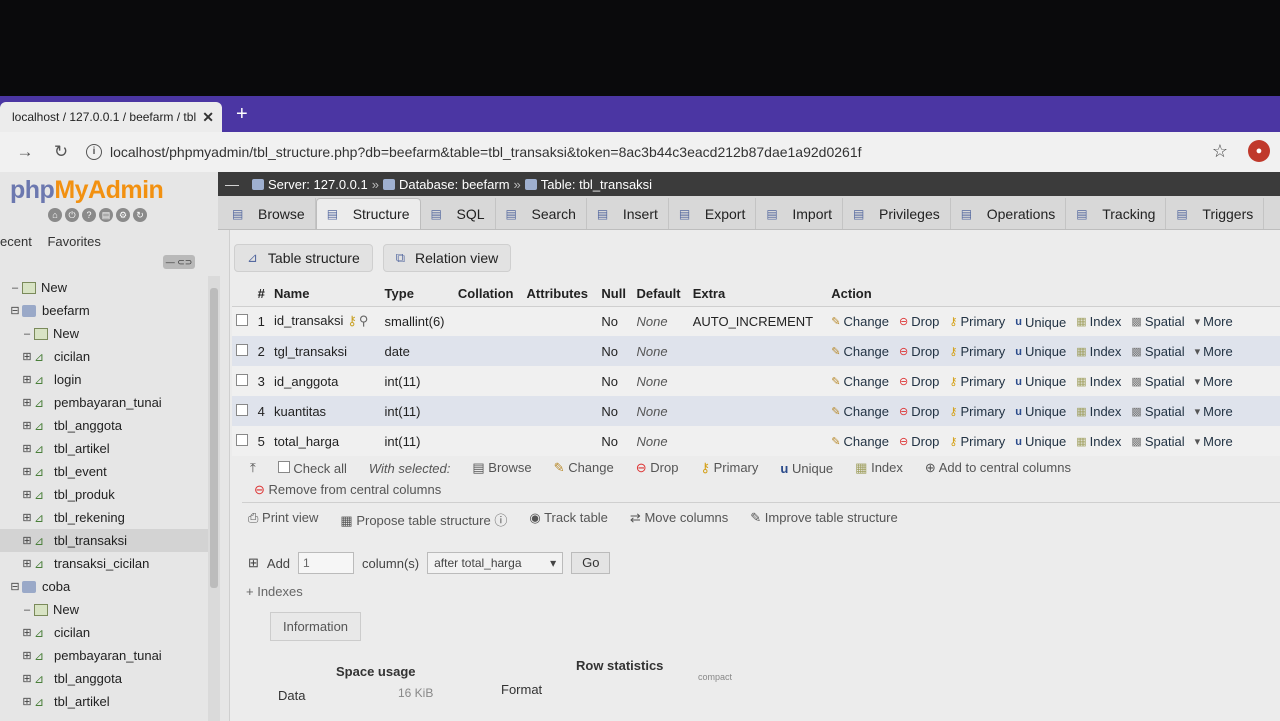  What do you see at coordinates (61, 152) in the screenshot?
I see `reload-icon: ↻` at bounding box center [61, 152].